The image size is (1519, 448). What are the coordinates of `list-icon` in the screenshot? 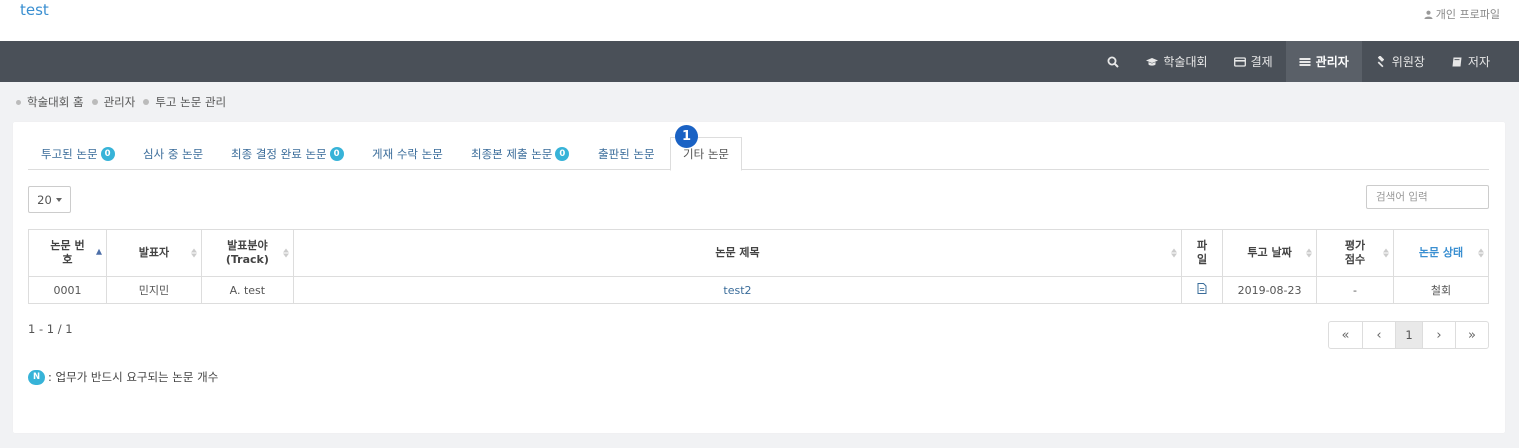 It's located at (1305, 61).